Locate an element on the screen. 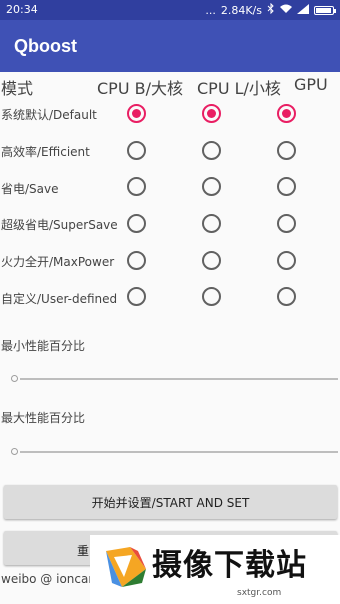 This screenshot has width=340, height=604. app-title: Qboost is located at coordinates (45, 46).